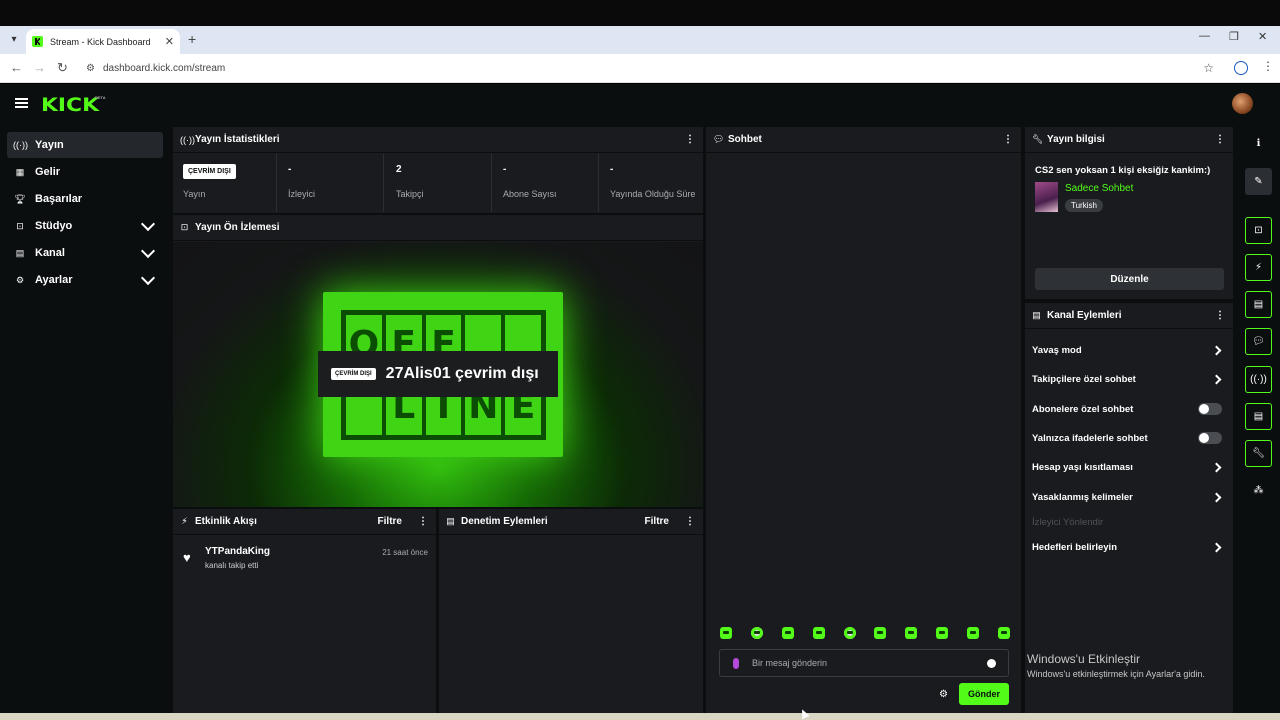 The width and height of the screenshot is (1280, 720). What do you see at coordinates (745, 139) in the screenshot?
I see `panel-title: Sohbet` at bounding box center [745, 139].